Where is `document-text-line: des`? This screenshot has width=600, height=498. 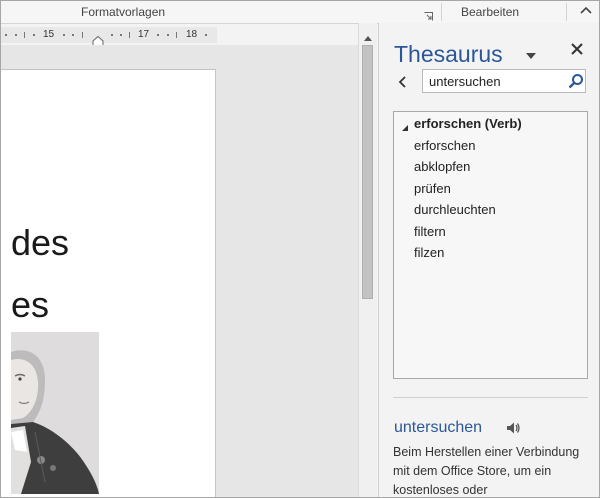 document-text-line: des is located at coordinates (40, 242).